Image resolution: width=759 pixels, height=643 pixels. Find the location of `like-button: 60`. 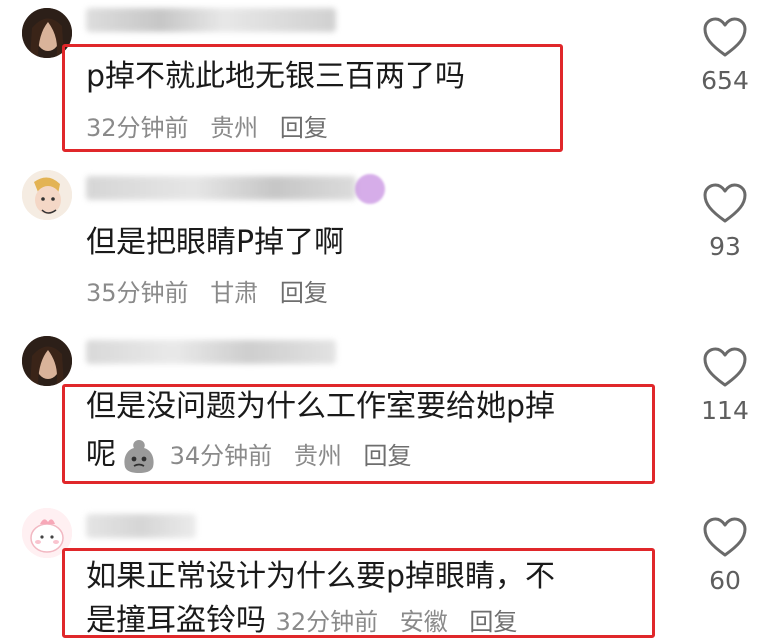

like-button: 60 is located at coordinates (724, 555).